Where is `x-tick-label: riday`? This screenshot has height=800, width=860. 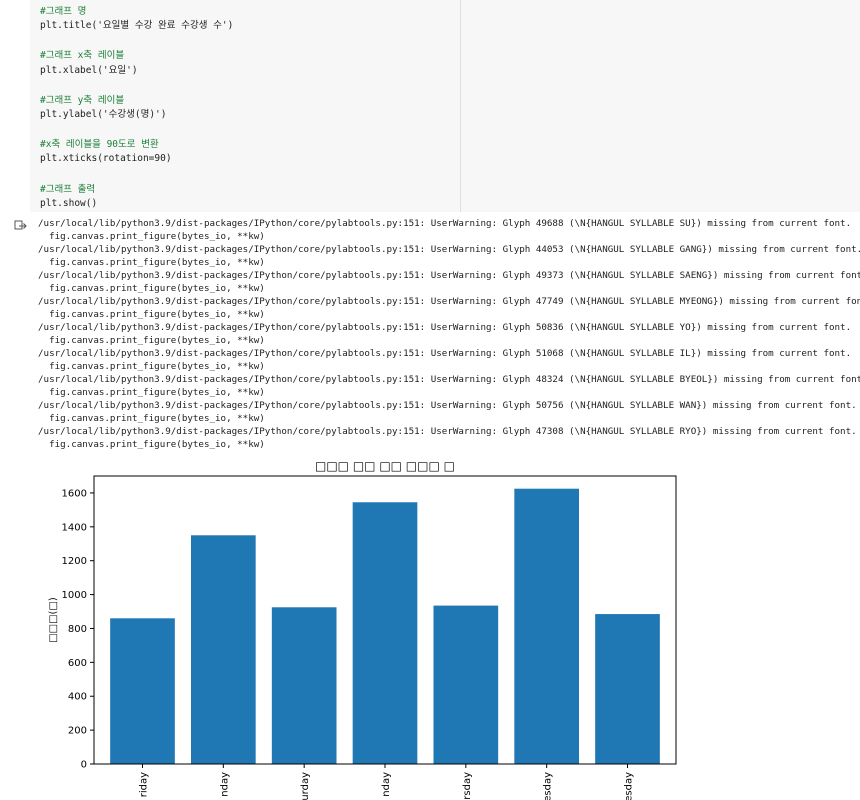
x-tick-label: riday is located at coordinates (144, 784).